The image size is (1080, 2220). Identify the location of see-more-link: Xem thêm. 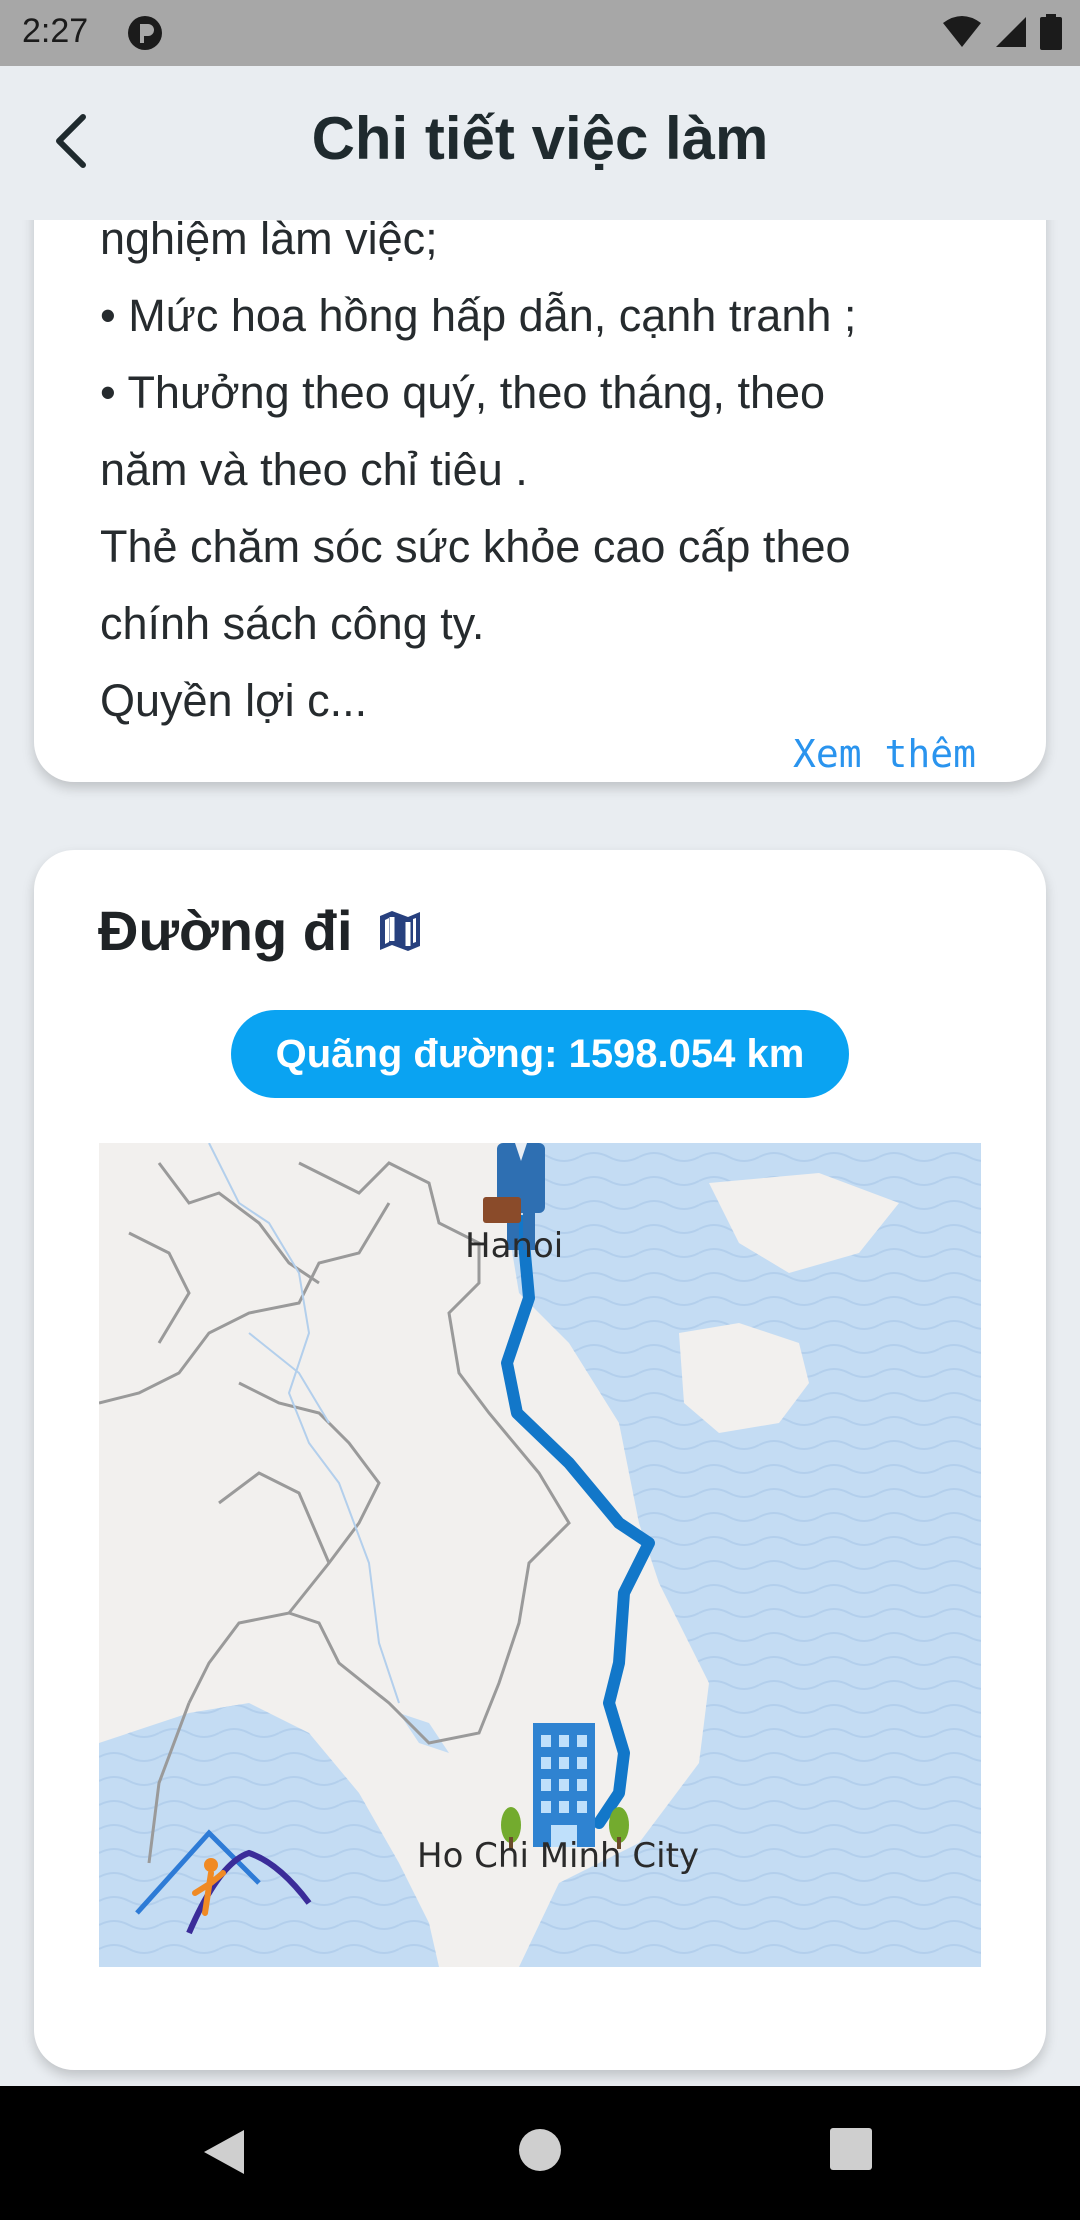
(884, 754).